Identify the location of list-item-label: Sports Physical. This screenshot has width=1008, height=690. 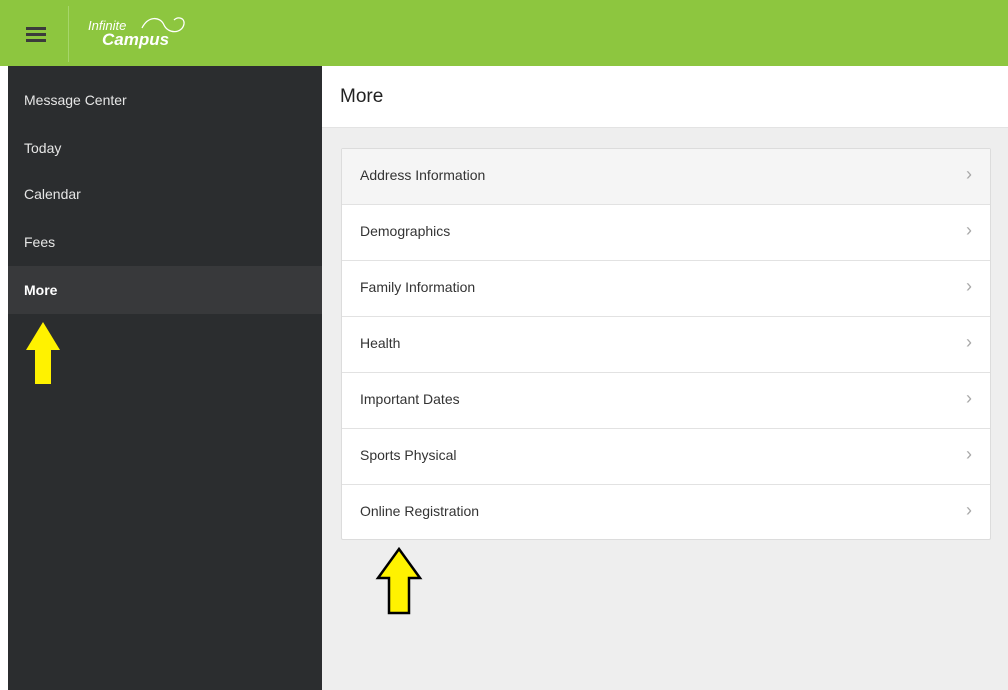
(408, 455).